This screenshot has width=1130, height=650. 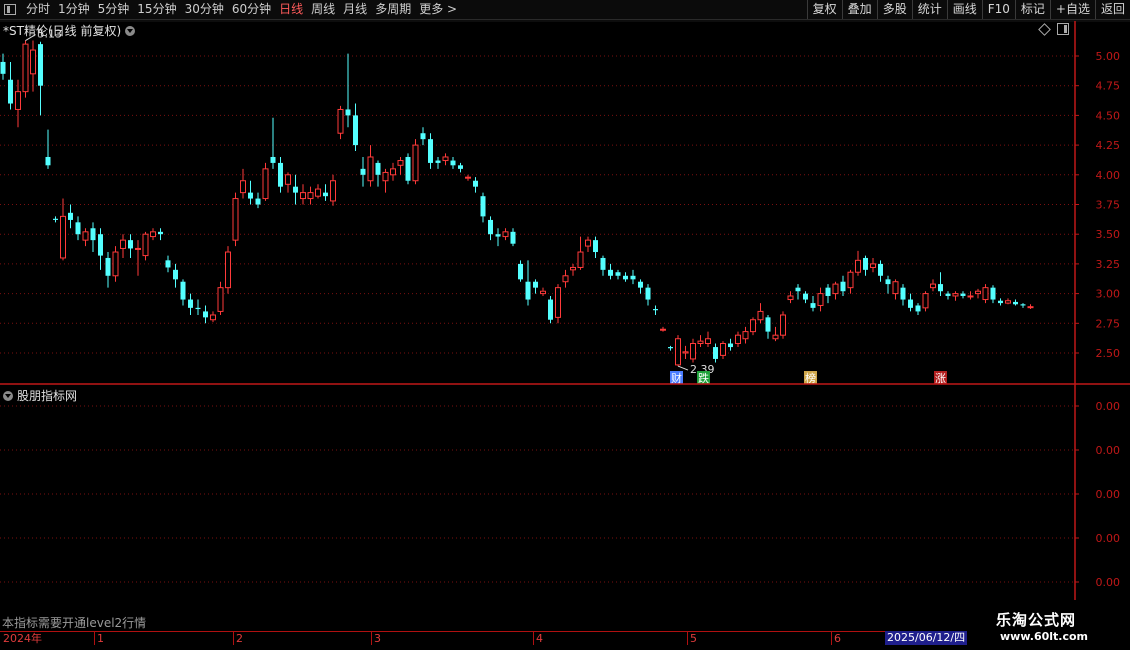 I want to click on indicator-name: 股朋指标网, so click(x=47, y=396).